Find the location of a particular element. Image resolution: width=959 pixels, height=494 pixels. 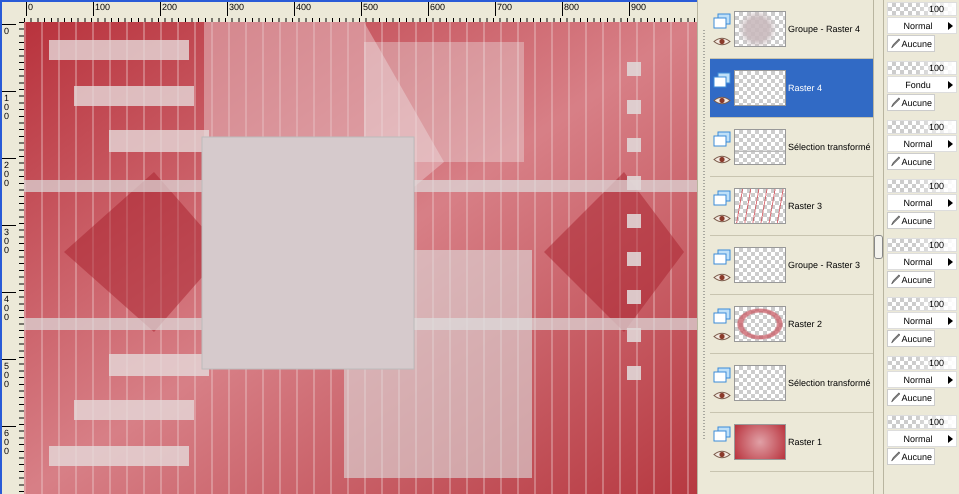

ruler-label: 900 is located at coordinates (638, 7).